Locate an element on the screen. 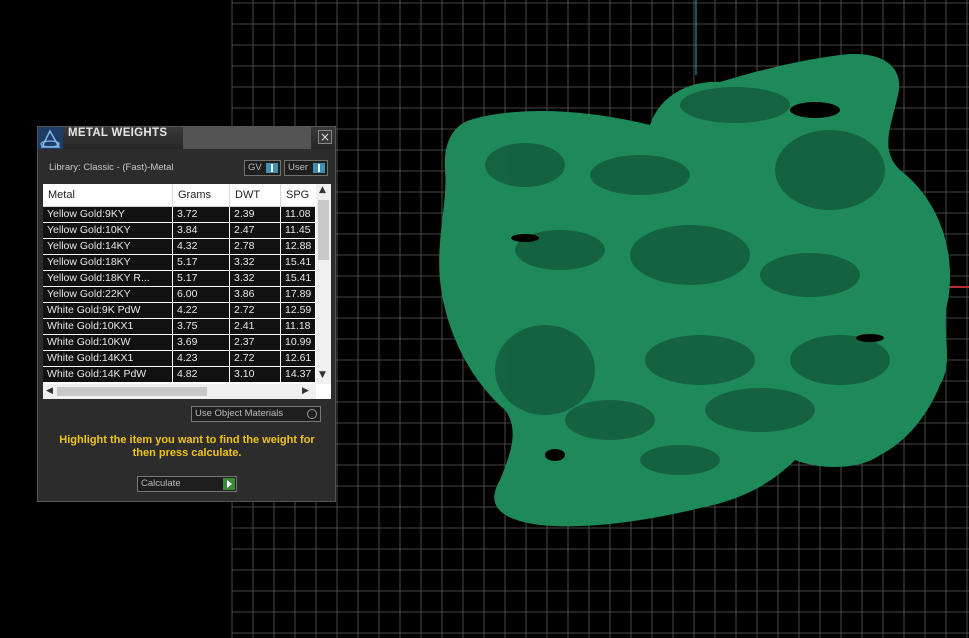 The image size is (969, 638). table-header: Metal Grams DWT SPG is located at coordinates (182, 195).